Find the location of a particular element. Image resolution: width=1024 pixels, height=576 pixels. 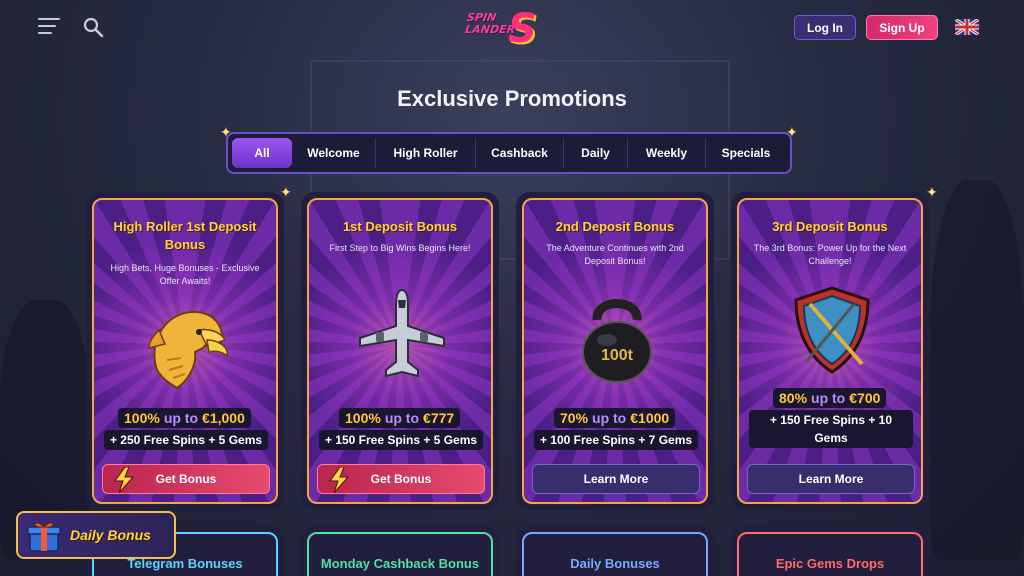

offer-amount: €1000 is located at coordinates (650, 418).